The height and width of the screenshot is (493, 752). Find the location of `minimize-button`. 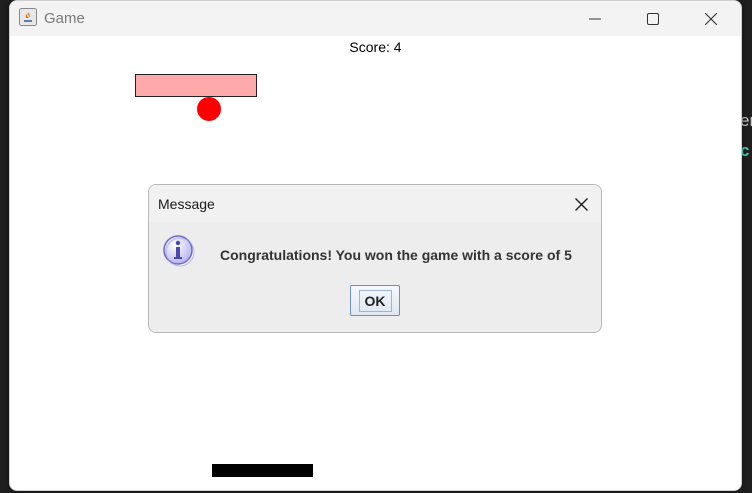

minimize-button is located at coordinates (595, 18).